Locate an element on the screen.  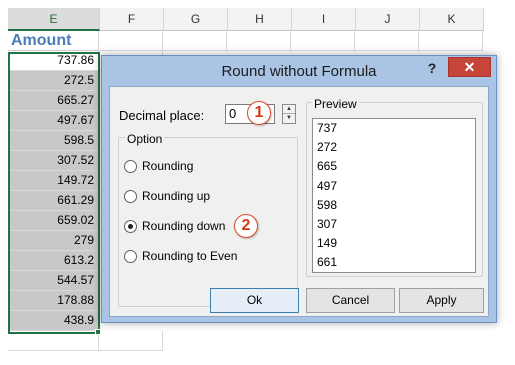
amount-cell: 149.72 is located at coordinates (53, 181).